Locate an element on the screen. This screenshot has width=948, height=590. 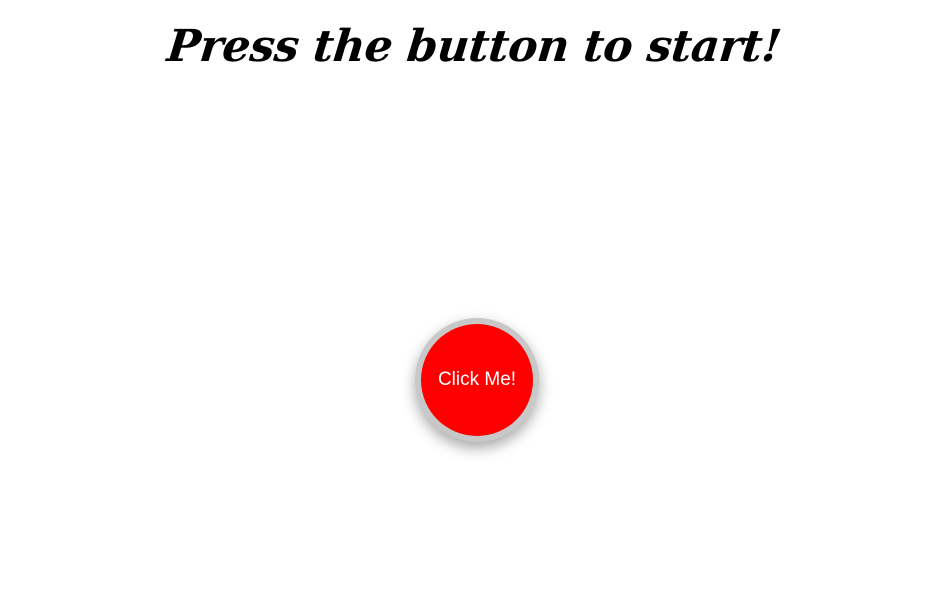
page-title: Press the button to start! is located at coordinates (474, 46).